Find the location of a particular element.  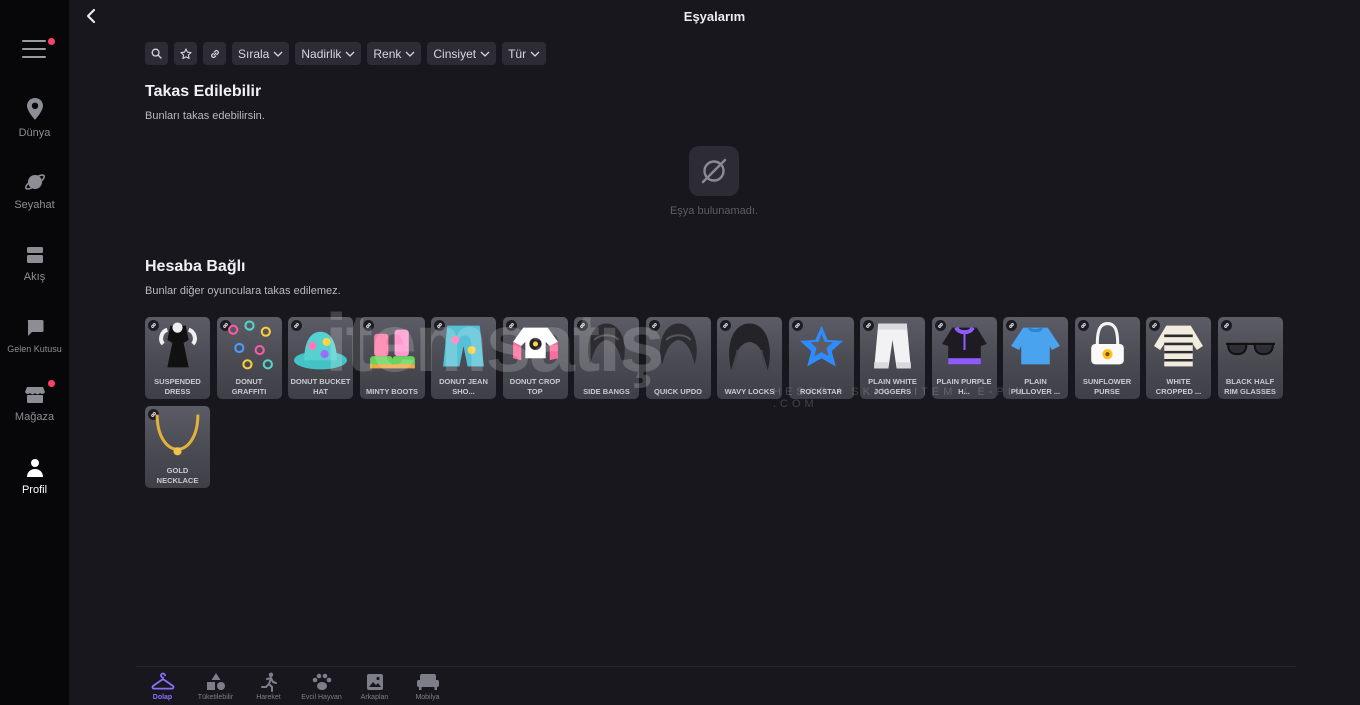

empty-state-icon is located at coordinates (714, 171).